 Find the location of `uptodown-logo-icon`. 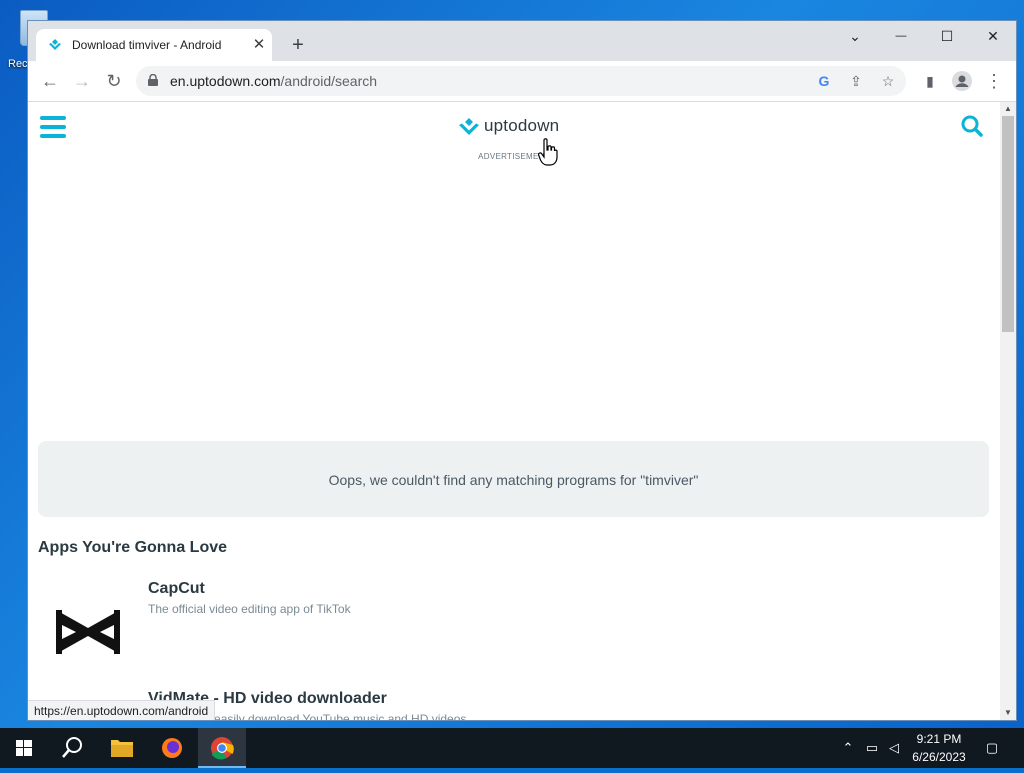

uptodown-logo-icon is located at coordinates (469, 126).